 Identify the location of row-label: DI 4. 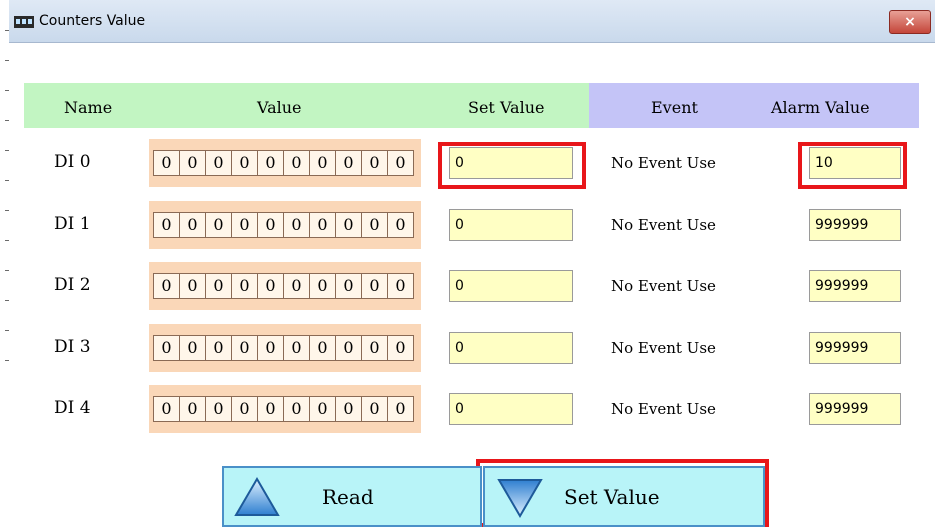
(72, 408).